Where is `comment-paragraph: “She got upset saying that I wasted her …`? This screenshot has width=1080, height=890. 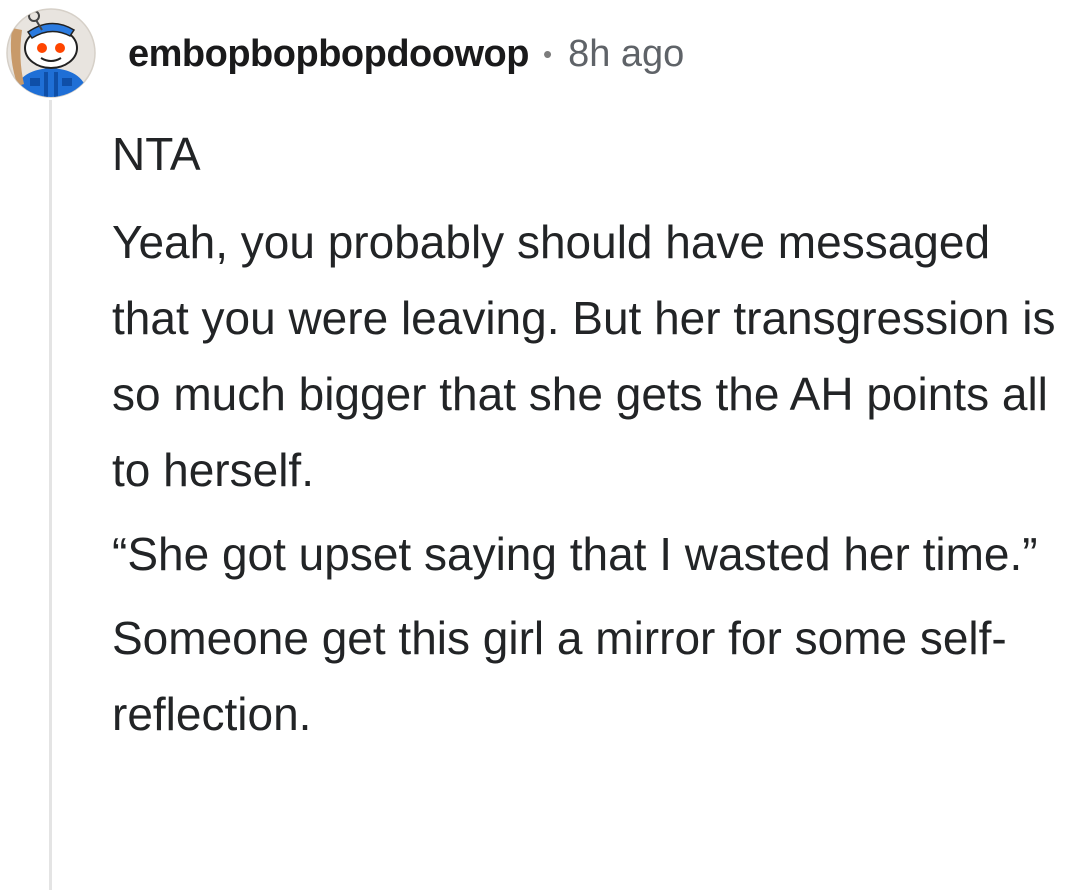 comment-paragraph: “She got upset saying that I wasted her … is located at coordinates (575, 554).